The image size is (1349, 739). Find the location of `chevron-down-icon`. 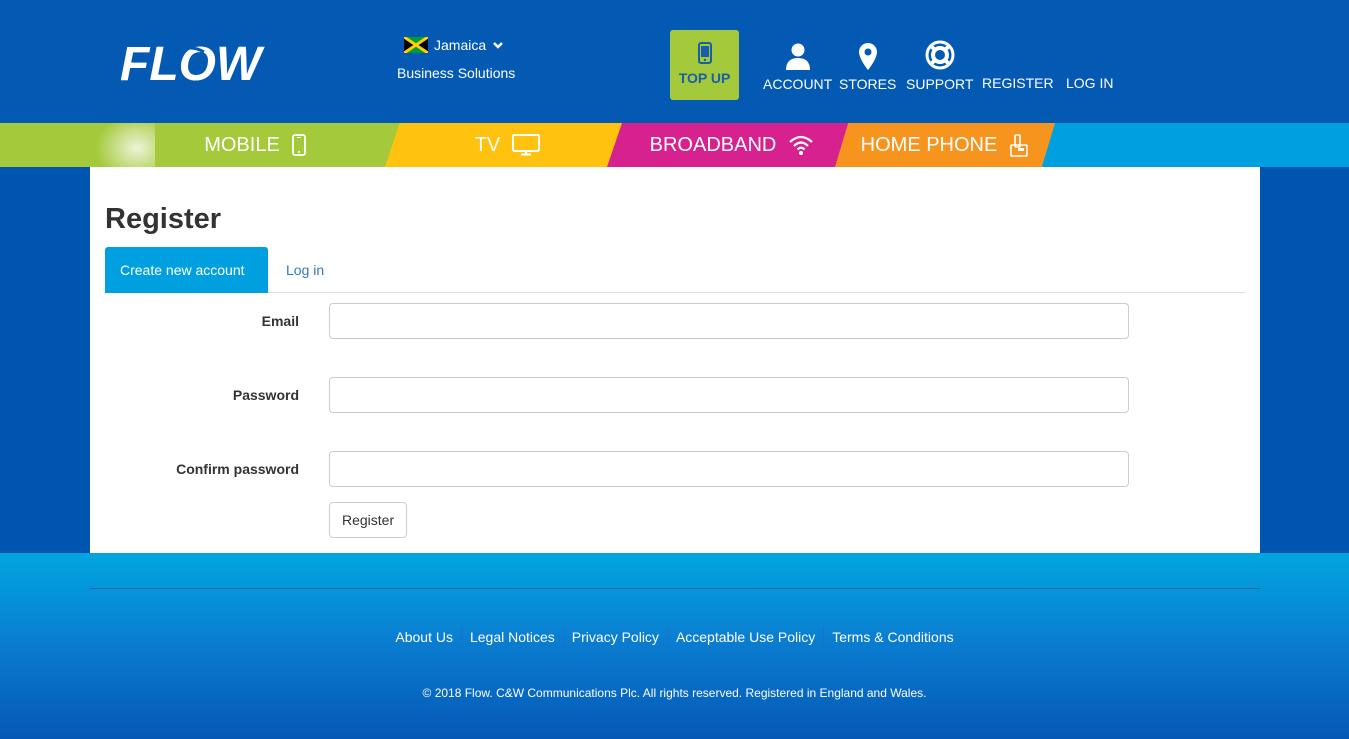

chevron-down-icon is located at coordinates (498, 45).